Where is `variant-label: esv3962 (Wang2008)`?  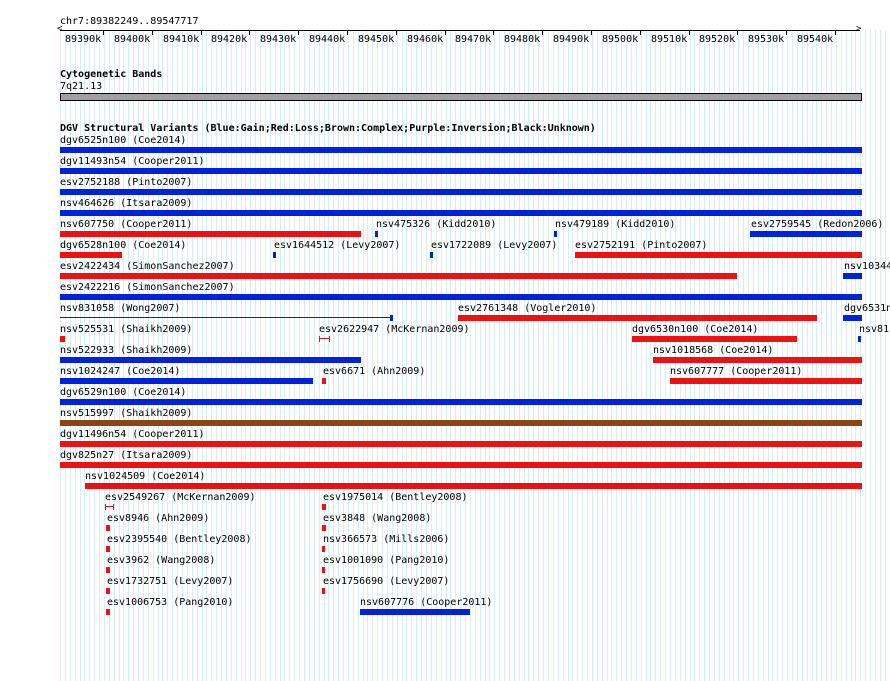
variant-label: esv3962 (Wang2008) is located at coordinates (161, 560).